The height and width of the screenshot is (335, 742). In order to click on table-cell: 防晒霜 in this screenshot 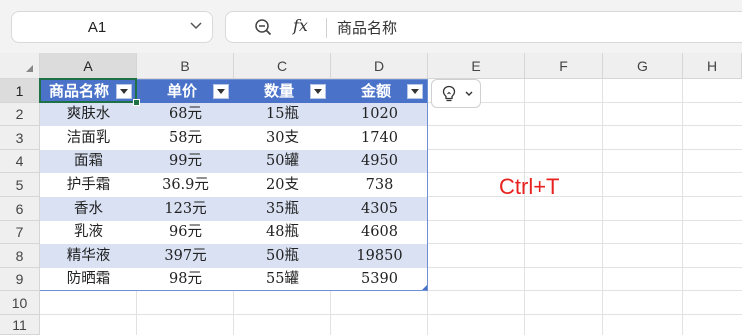, I will do `click(88, 279)`.